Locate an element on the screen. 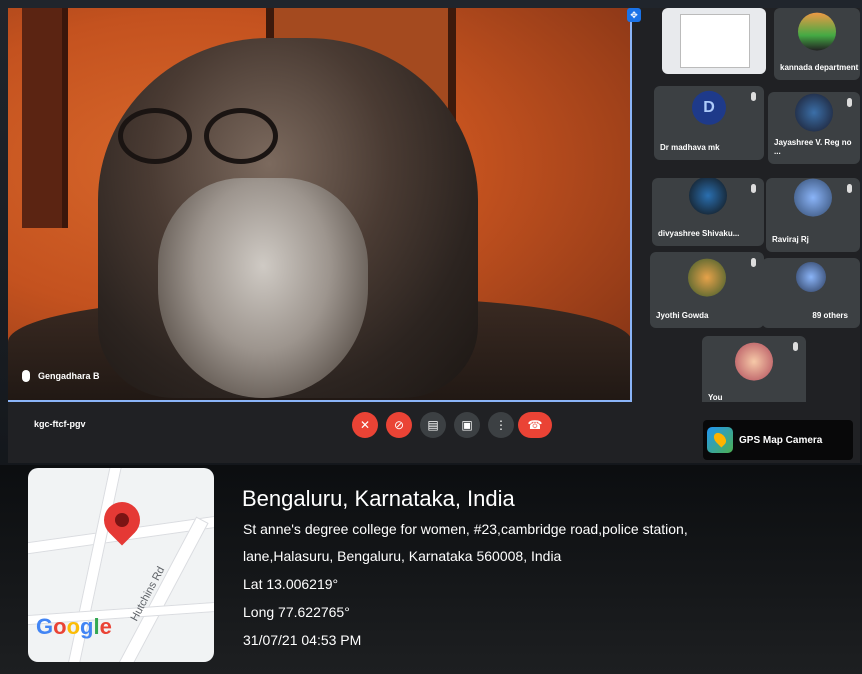 Image resolution: width=862 pixels, height=674 pixels. leave-call-button: ☎ is located at coordinates (535, 425).